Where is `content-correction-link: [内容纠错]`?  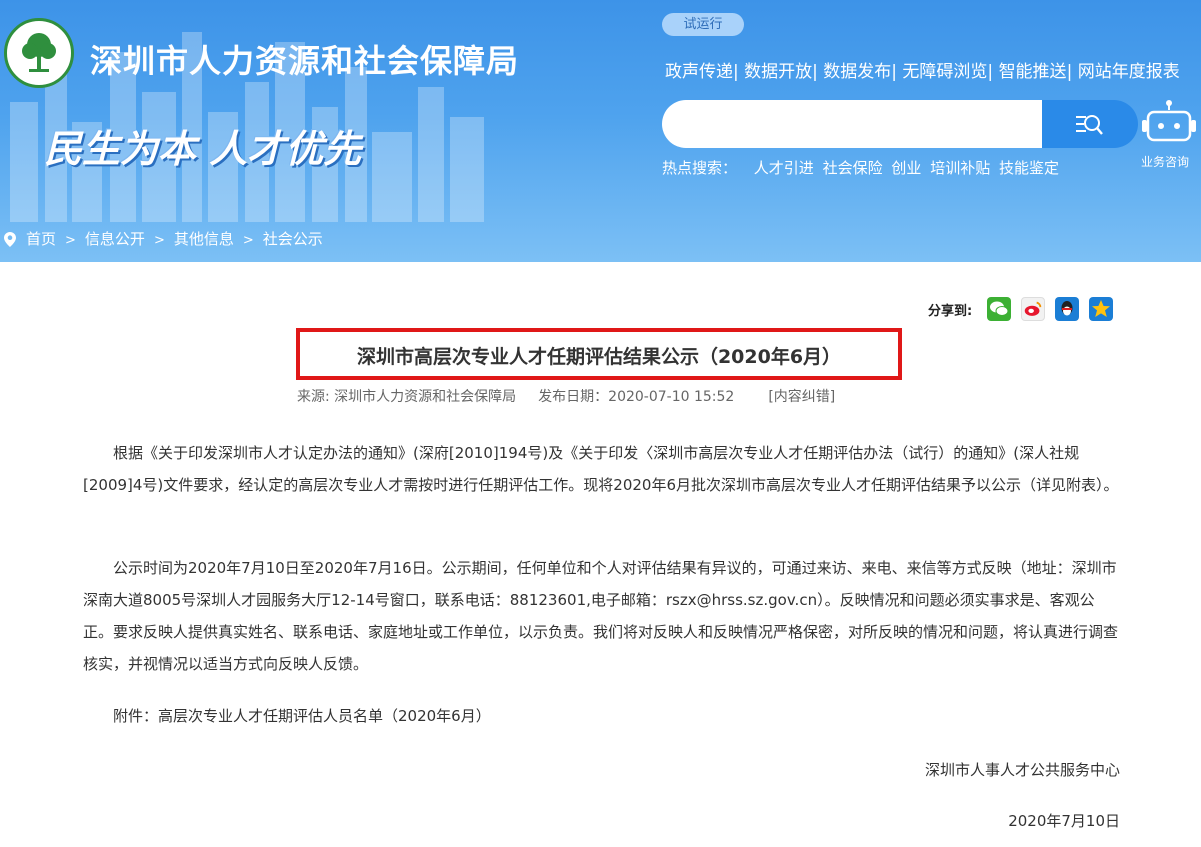
content-correction-link: [内容纠错] is located at coordinates (801, 397).